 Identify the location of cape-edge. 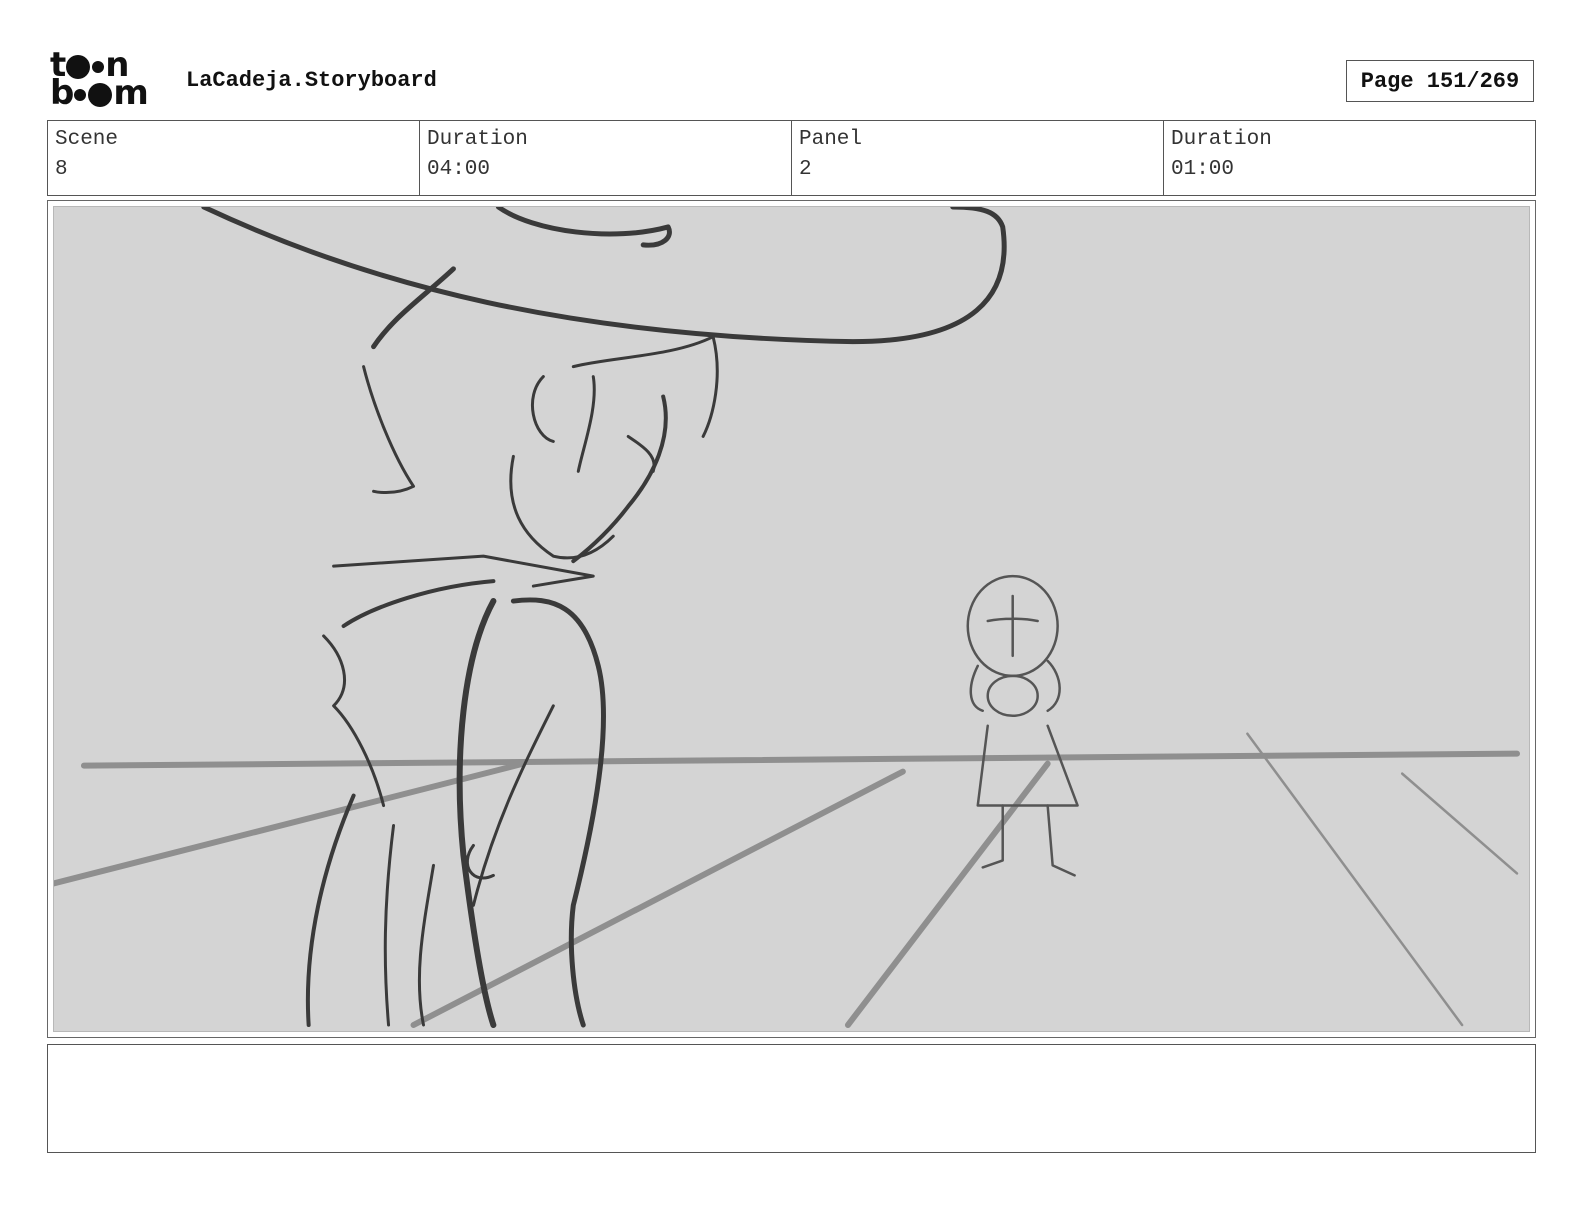
(330, 910).